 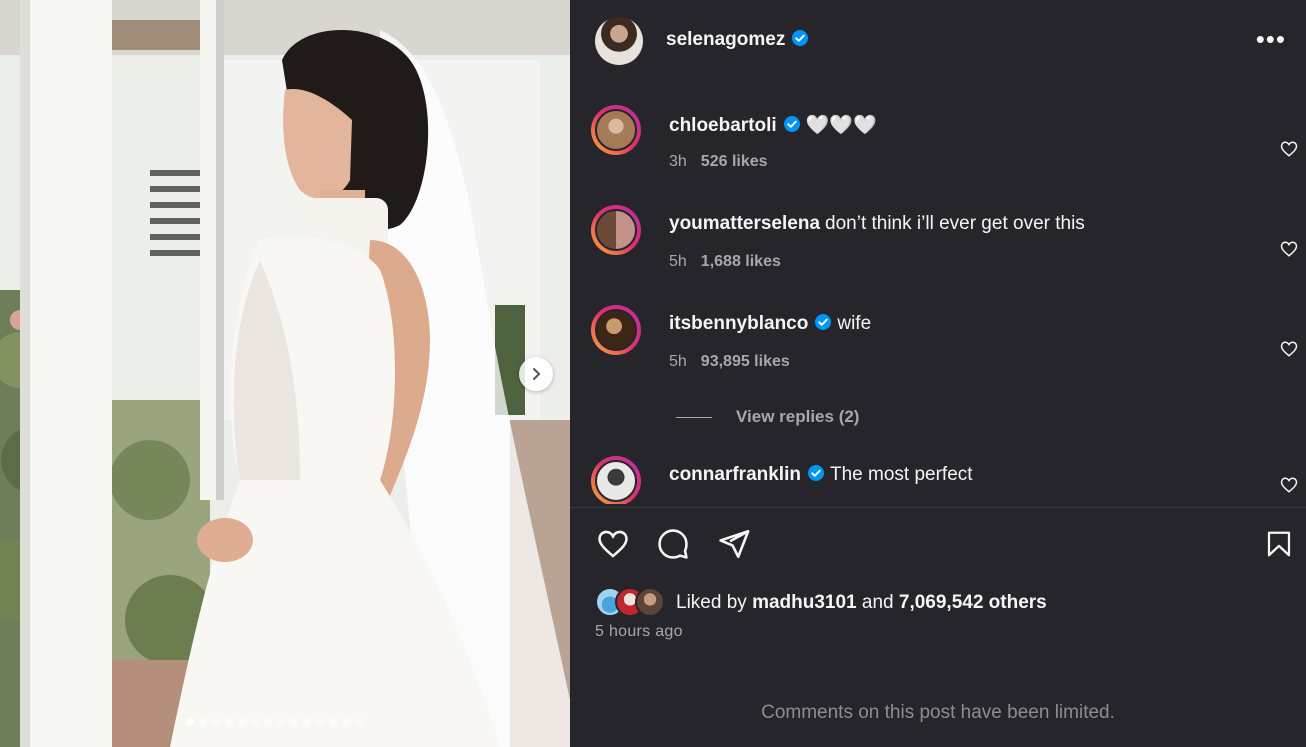 I want to click on view-replies-label: View replies (2), so click(x=798, y=416).